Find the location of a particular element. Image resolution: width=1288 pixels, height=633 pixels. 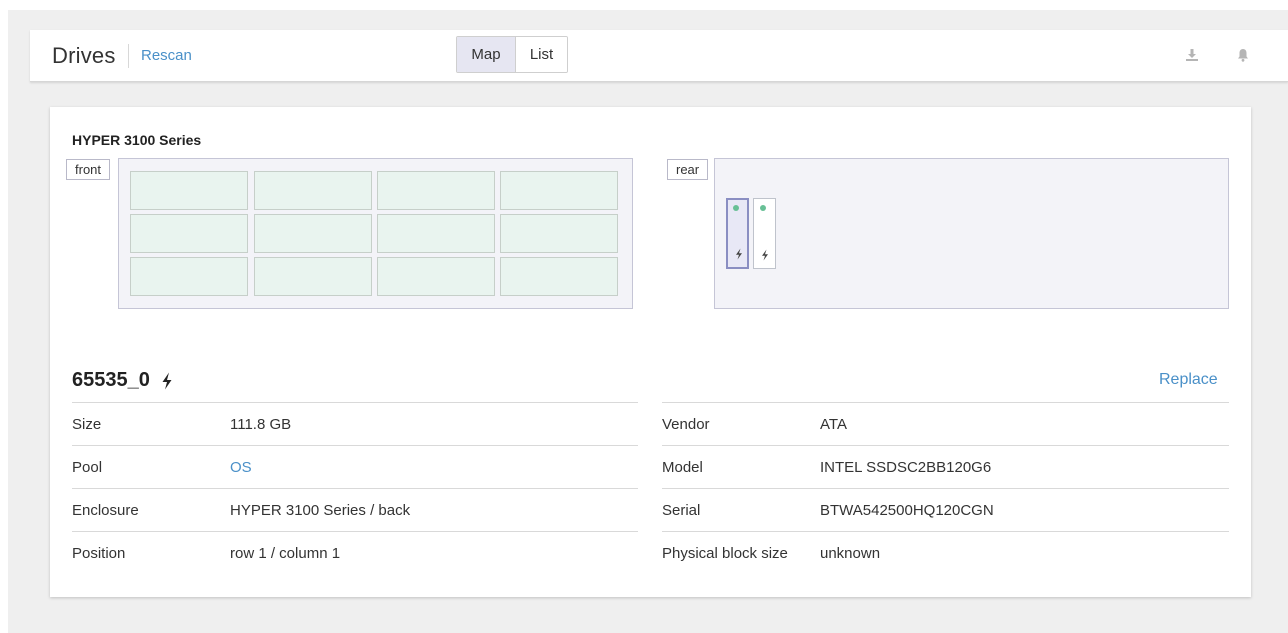

detail-row-serial: Serial BTWA542500HQ120CGN is located at coordinates (945, 509).